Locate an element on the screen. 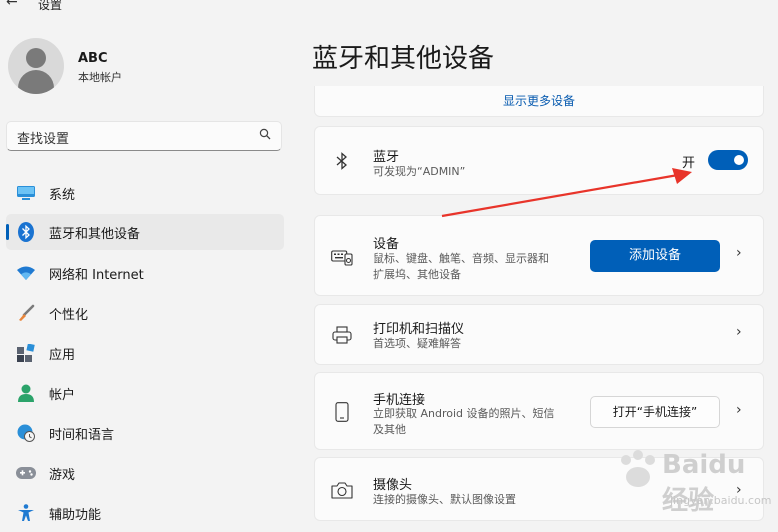 This screenshot has height=532, width=778. avatar-head is located at coordinates (36, 58).